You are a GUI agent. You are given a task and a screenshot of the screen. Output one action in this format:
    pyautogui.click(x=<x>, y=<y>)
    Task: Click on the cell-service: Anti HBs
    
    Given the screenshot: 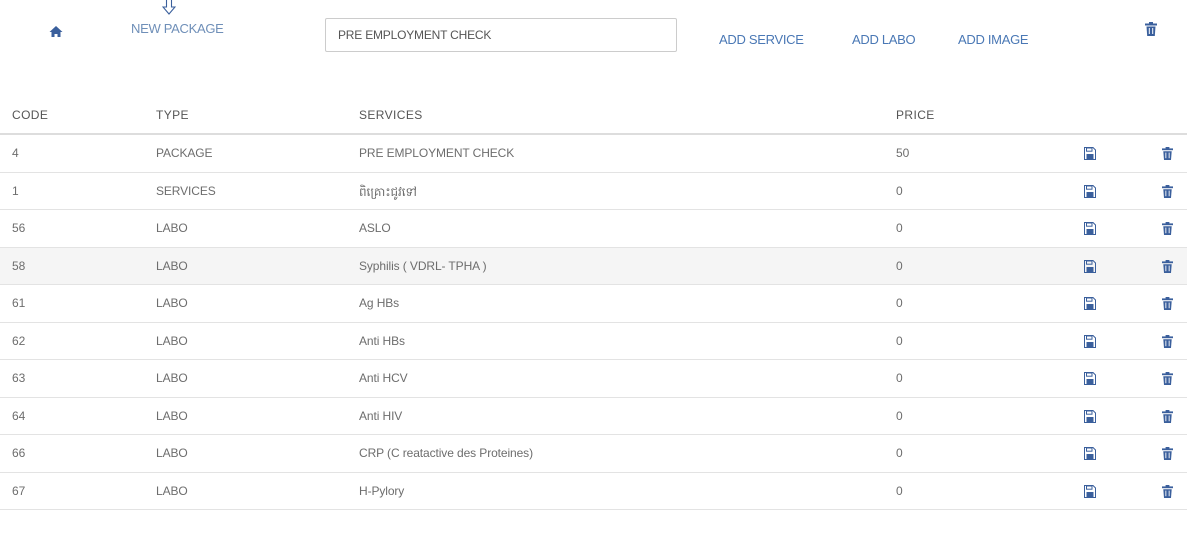 What is the action you would take?
    pyautogui.click(x=382, y=340)
    